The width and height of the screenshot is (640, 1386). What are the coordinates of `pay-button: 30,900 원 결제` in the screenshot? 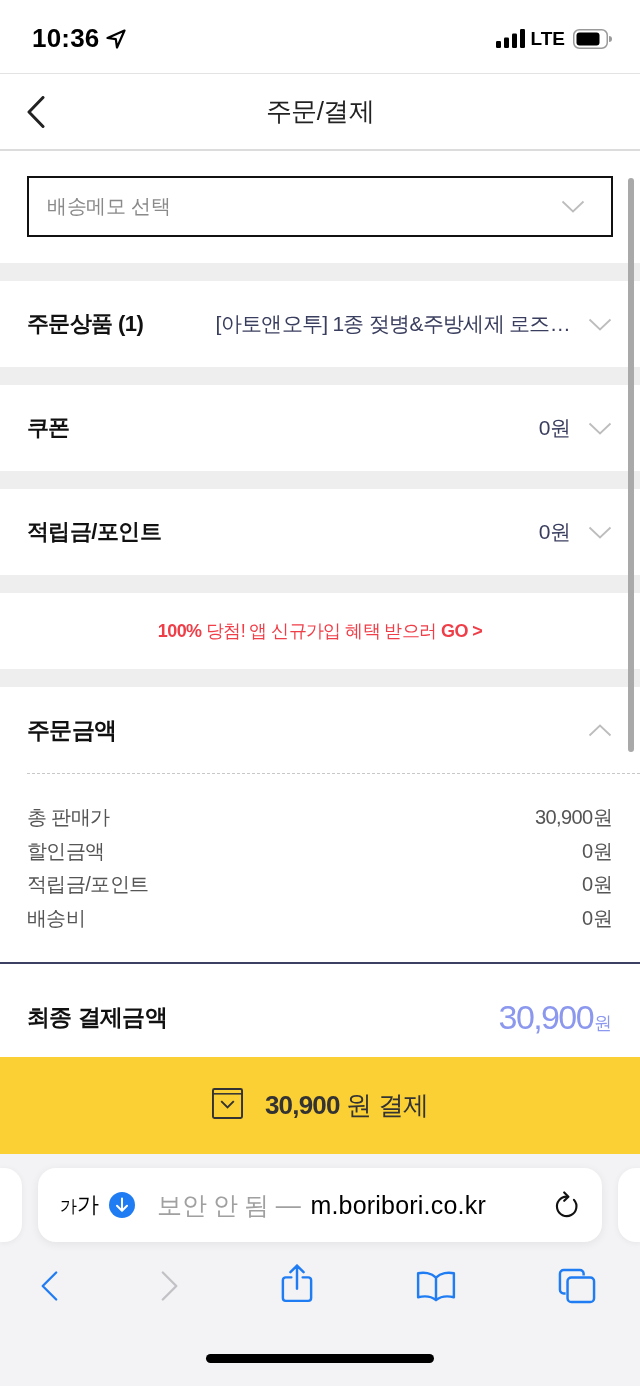 It's located at (320, 1105).